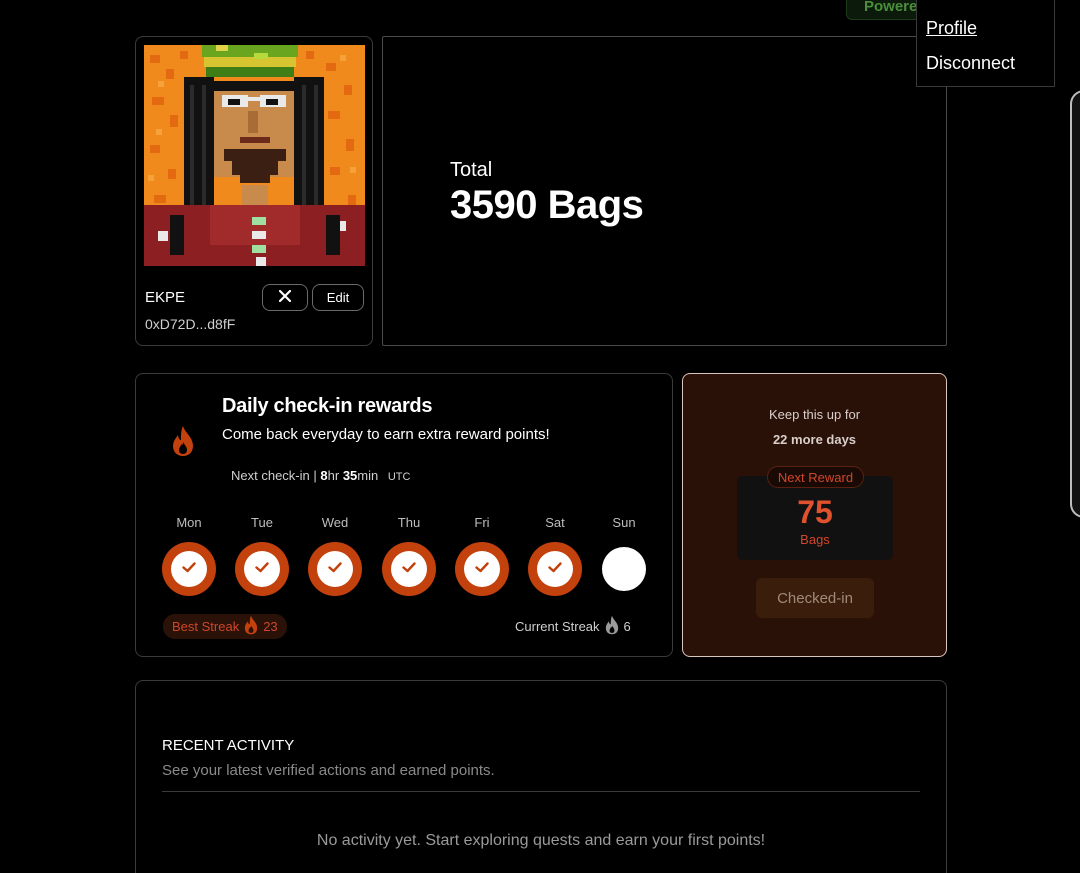 The height and width of the screenshot is (873, 1080). What do you see at coordinates (482, 522) in the screenshot?
I see `day-label: Fri` at bounding box center [482, 522].